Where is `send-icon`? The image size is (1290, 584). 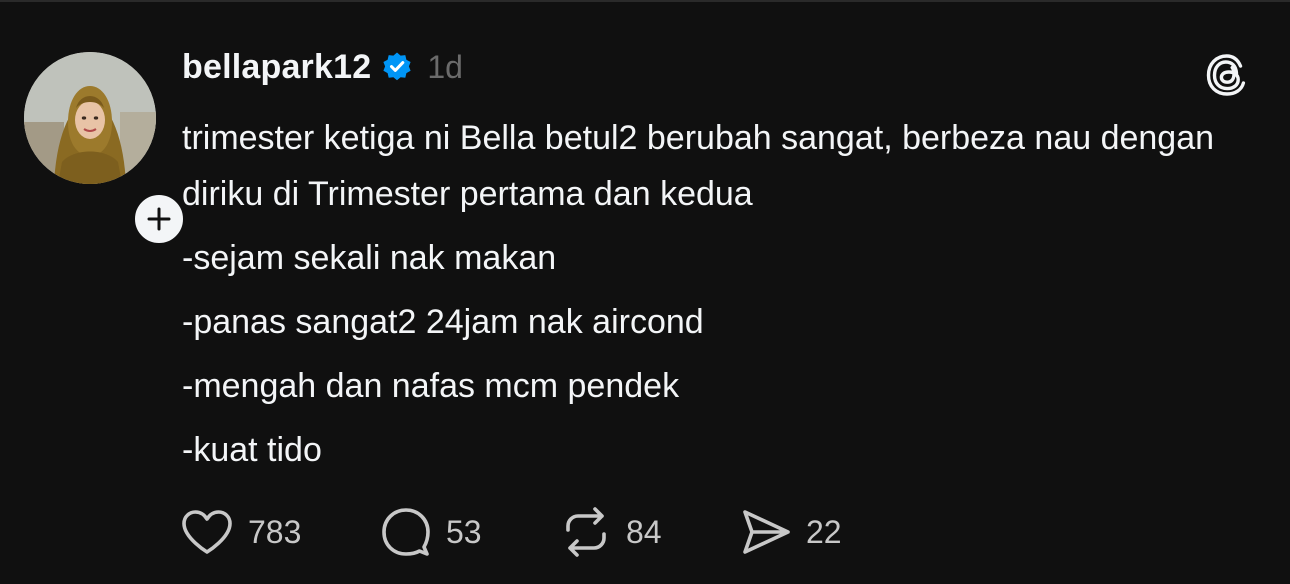
send-icon is located at coordinates (766, 532).